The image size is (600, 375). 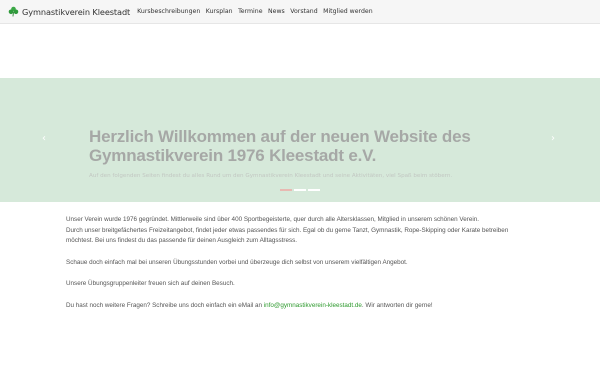 What do you see at coordinates (250, 11) in the screenshot?
I see `nav-link-termine: Termine` at bounding box center [250, 11].